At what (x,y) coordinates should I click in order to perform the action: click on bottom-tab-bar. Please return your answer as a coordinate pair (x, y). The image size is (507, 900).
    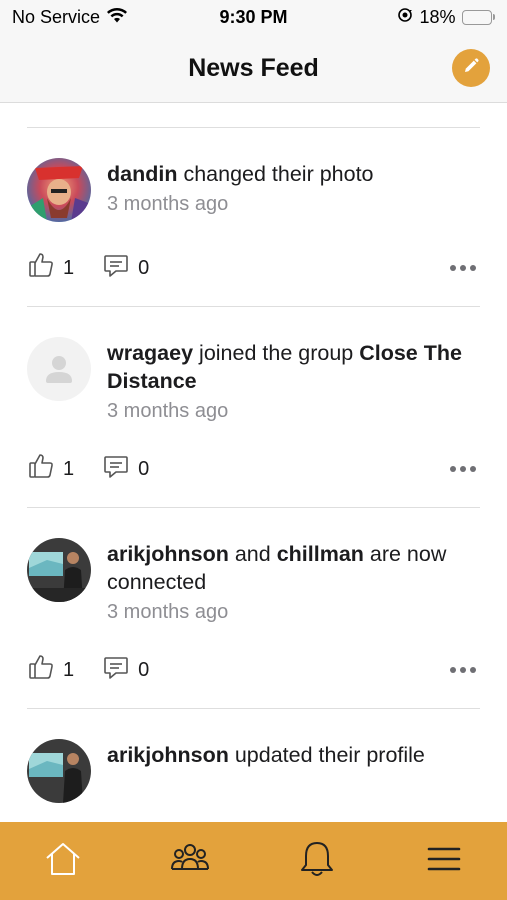
    Looking at the image, I should click on (253, 861).